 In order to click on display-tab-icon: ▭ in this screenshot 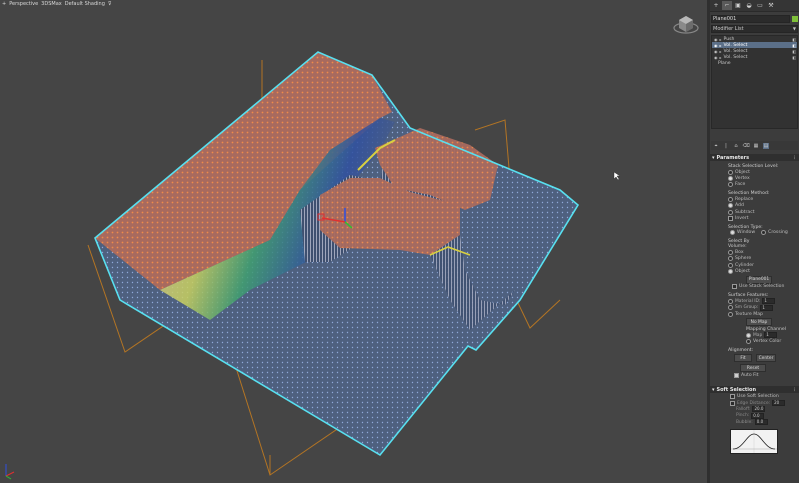, I will do `click(760, 5)`.